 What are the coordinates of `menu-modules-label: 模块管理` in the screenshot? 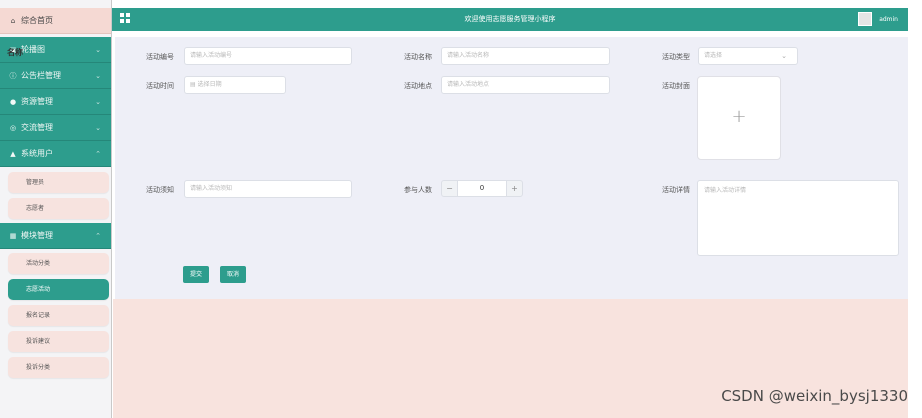 It's located at (37, 235).